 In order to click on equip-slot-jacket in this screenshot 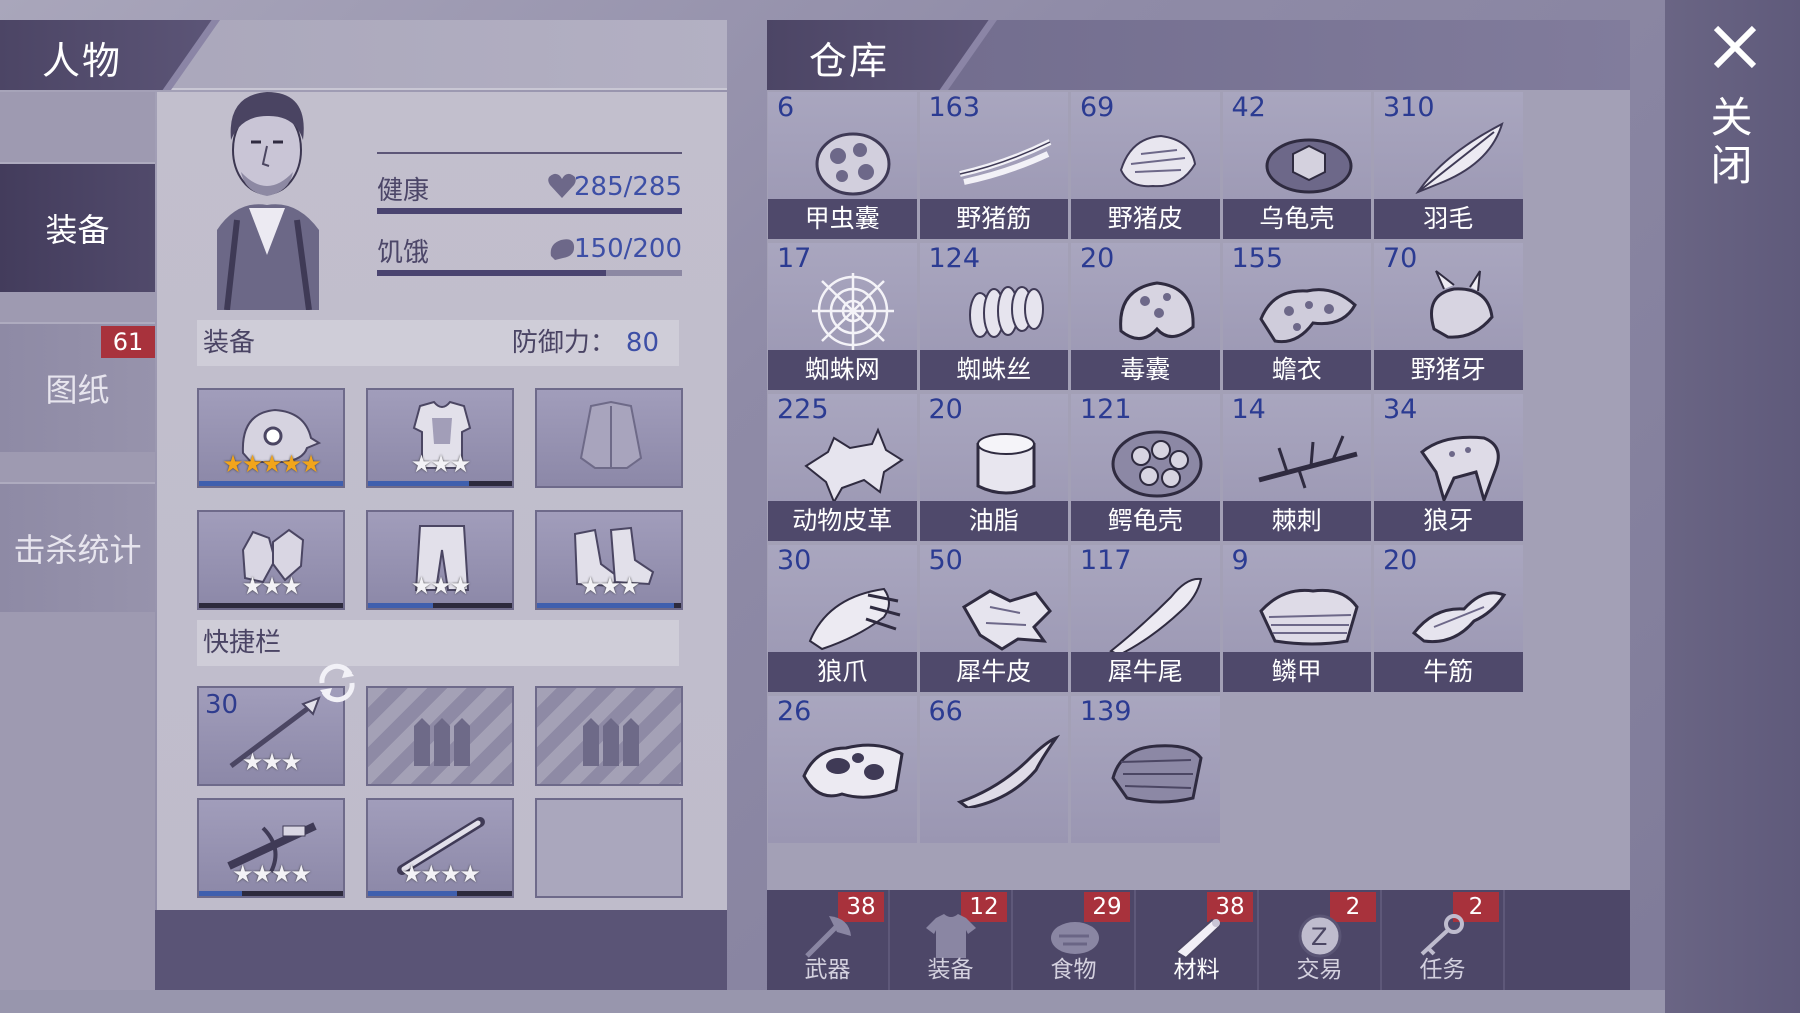, I will do `click(609, 438)`.